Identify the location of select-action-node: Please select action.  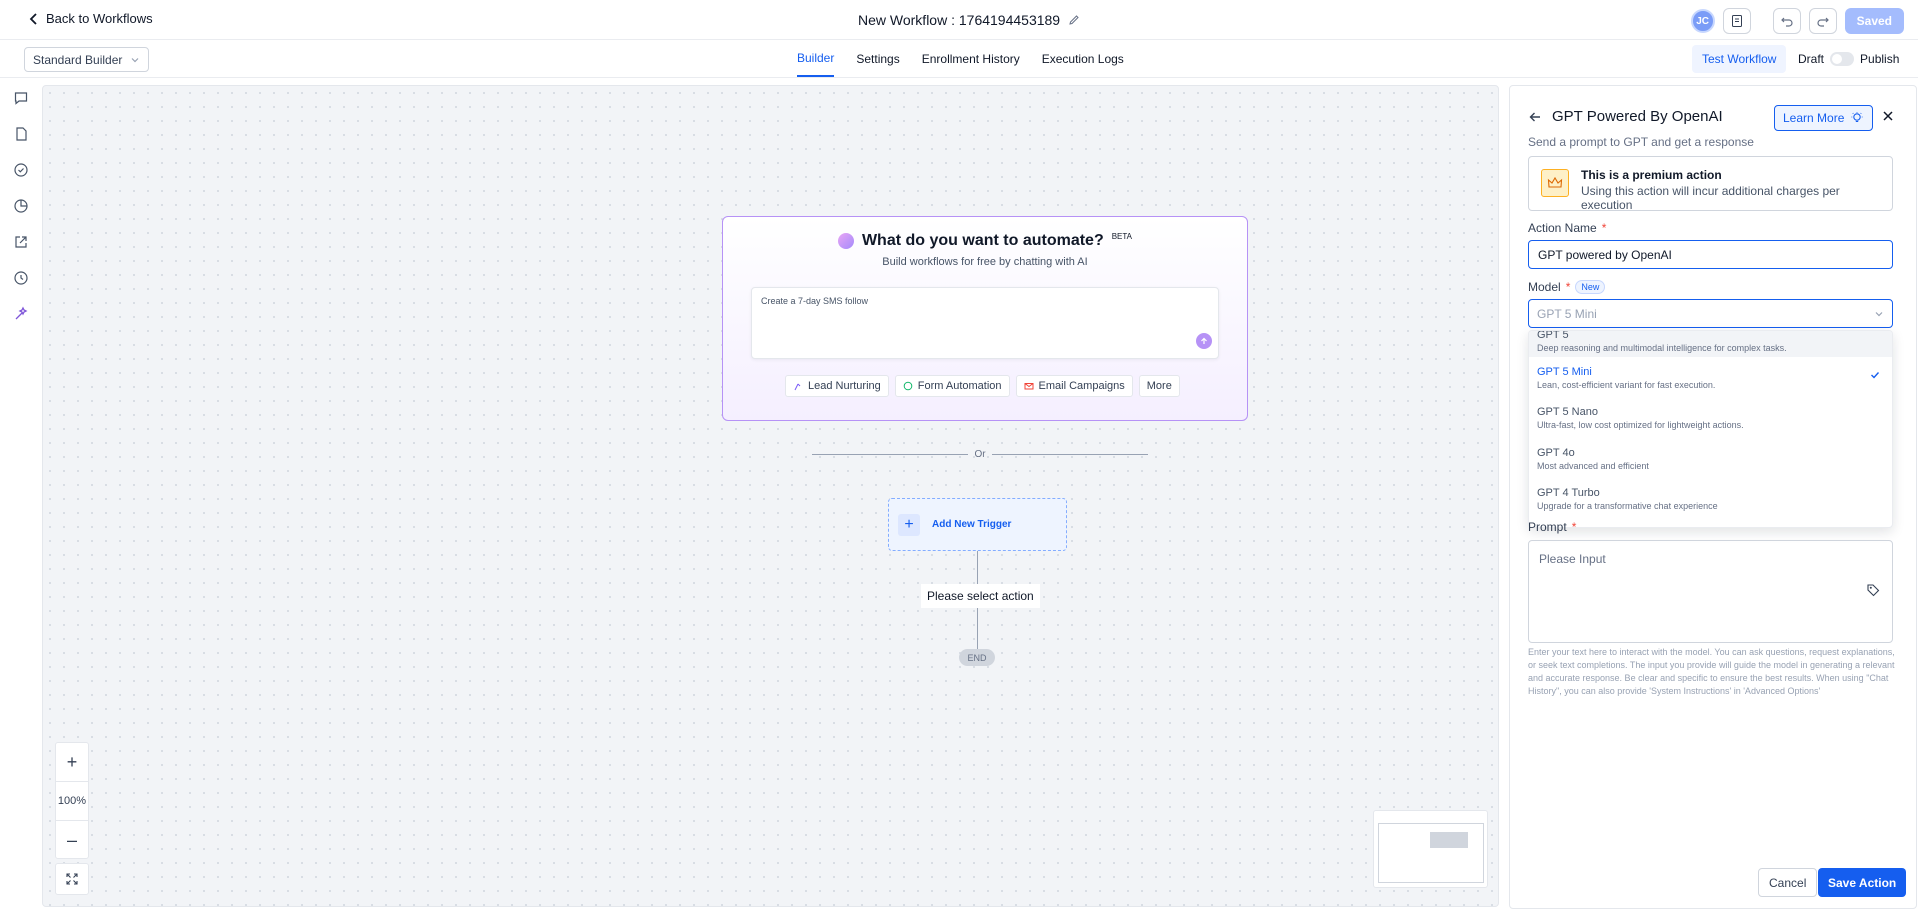
(980, 596).